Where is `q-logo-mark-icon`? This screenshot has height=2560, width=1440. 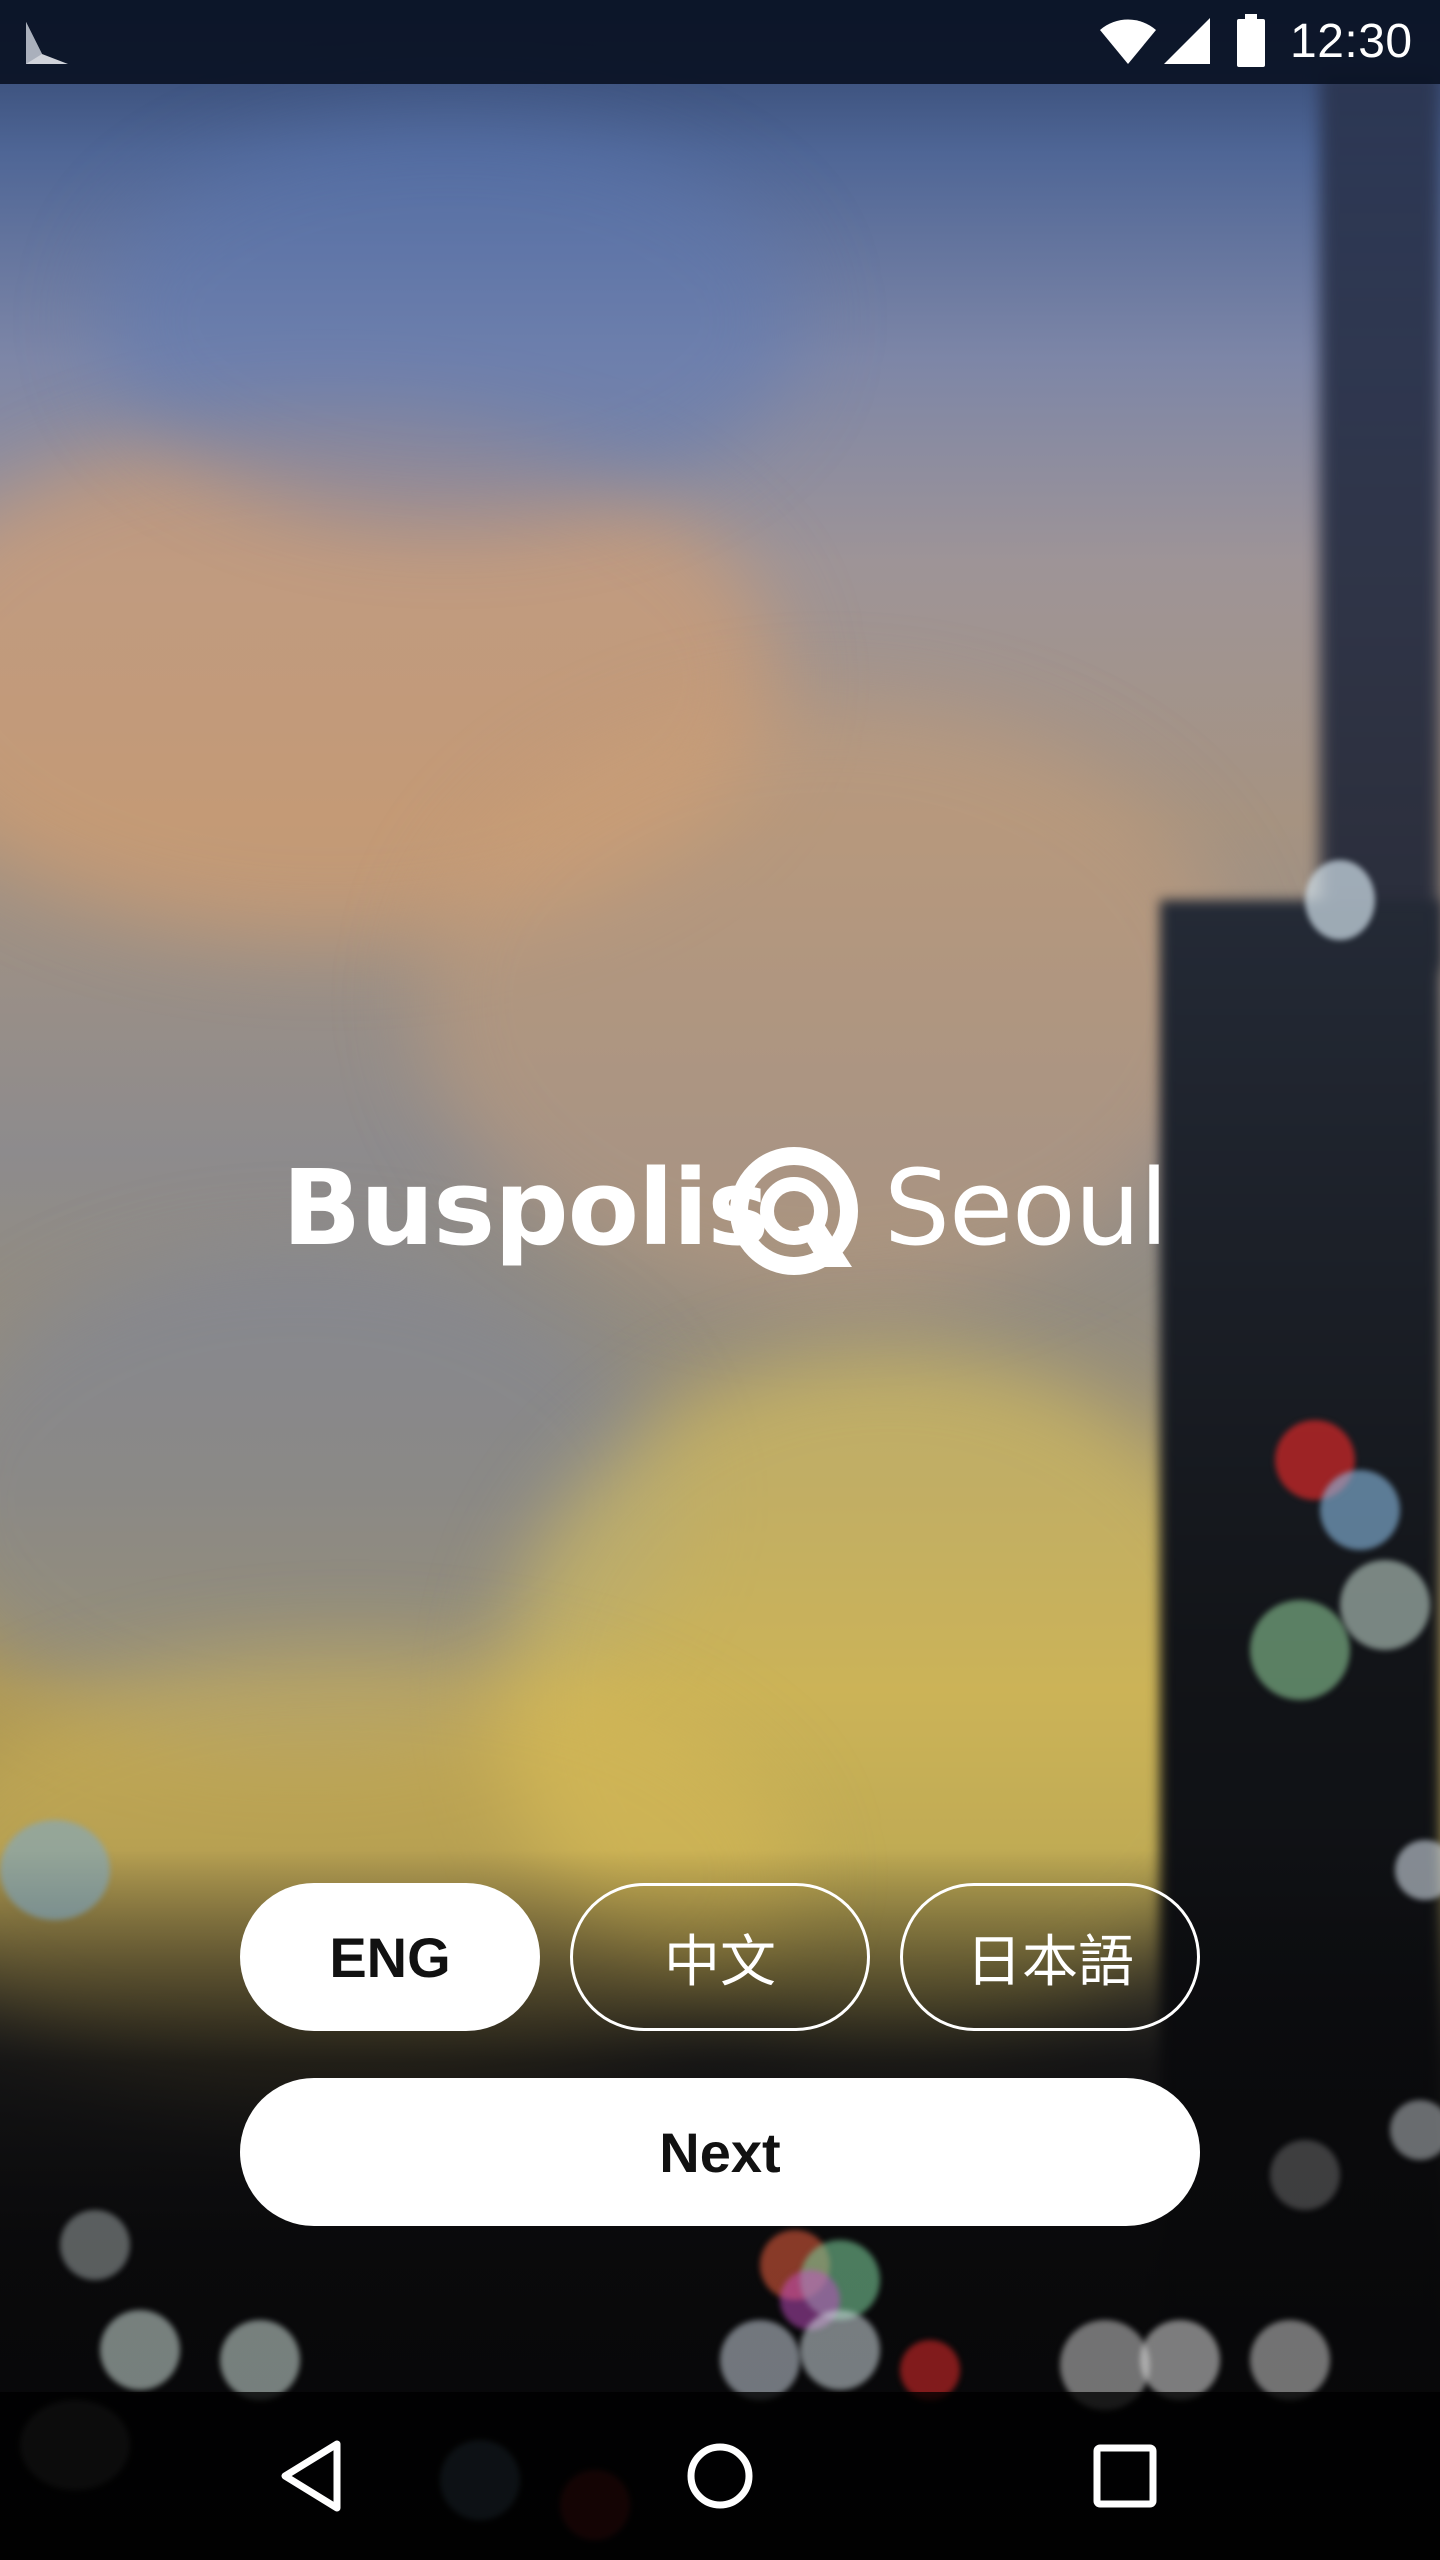 q-logo-mark-icon is located at coordinates (794, 1211).